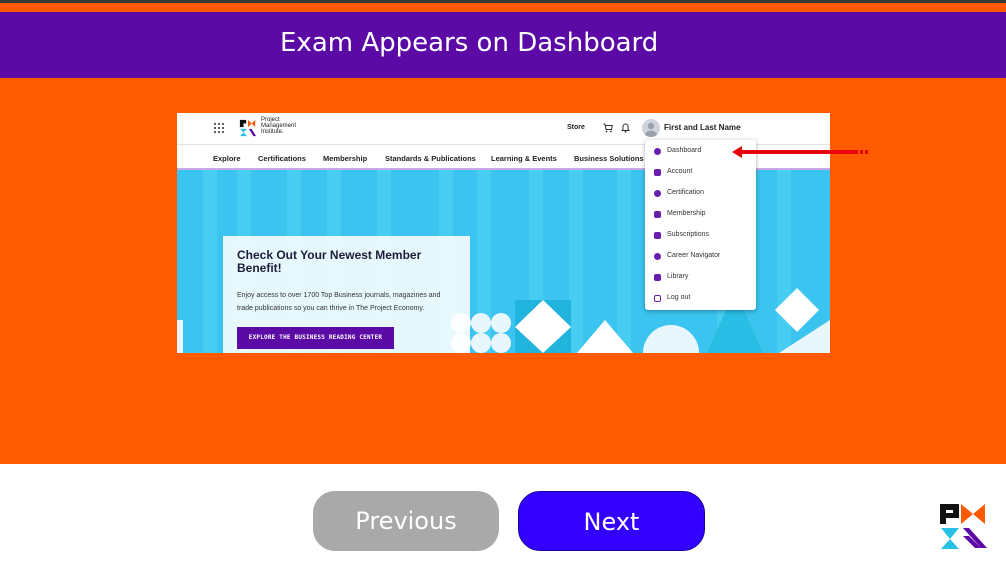 The height and width of the screenshot is (564, 1006). What do you see at coordinates (430, 158) in the screenshot?
I see `nav-standards-publications: Standards & Publications` at bounding box center [430, 158].